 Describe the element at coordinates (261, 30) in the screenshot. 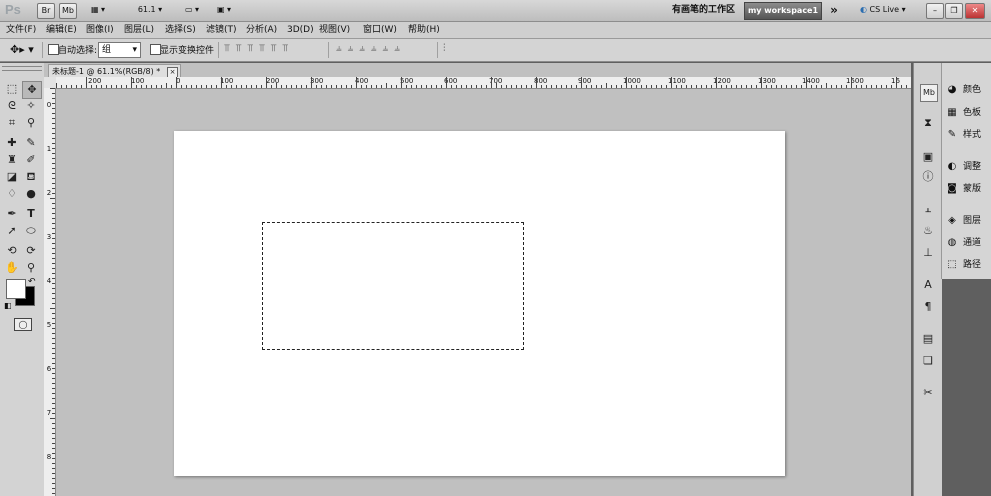

I see `menu-analysis: 分析(A)` at that location.